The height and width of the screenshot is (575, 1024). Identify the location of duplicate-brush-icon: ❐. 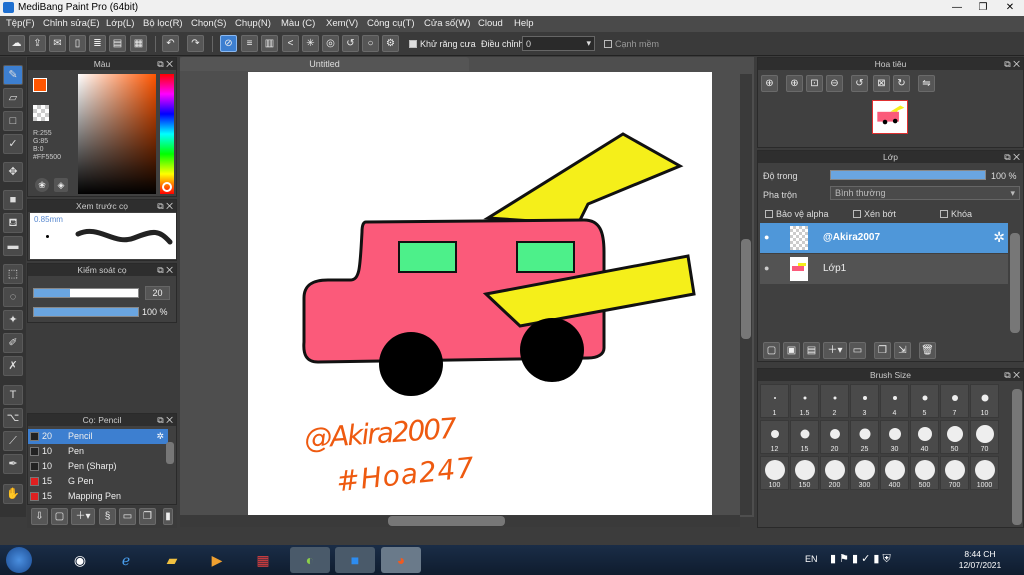
(147, 516).